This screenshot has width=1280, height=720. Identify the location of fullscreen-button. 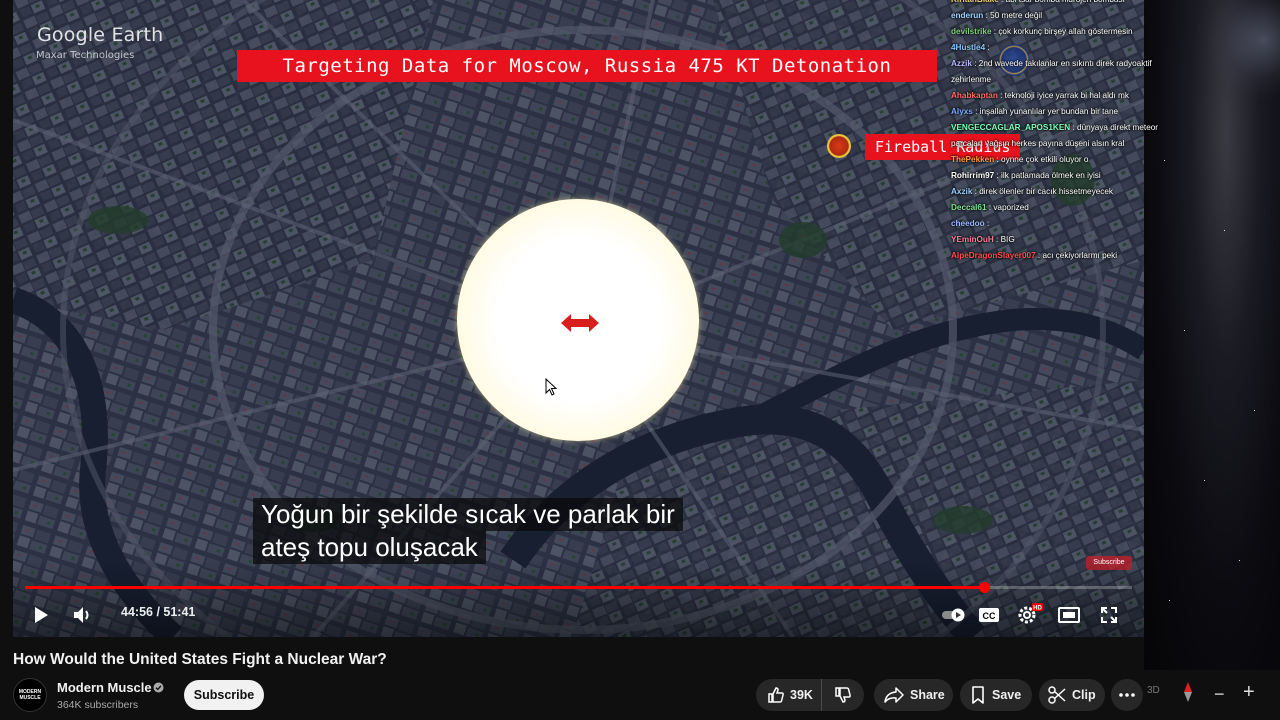
(1109, 615).